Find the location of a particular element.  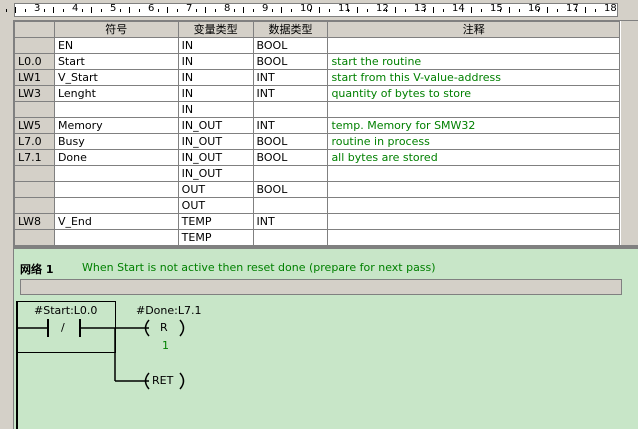

cell-address: LW3 is located at coordinates (34, 93).